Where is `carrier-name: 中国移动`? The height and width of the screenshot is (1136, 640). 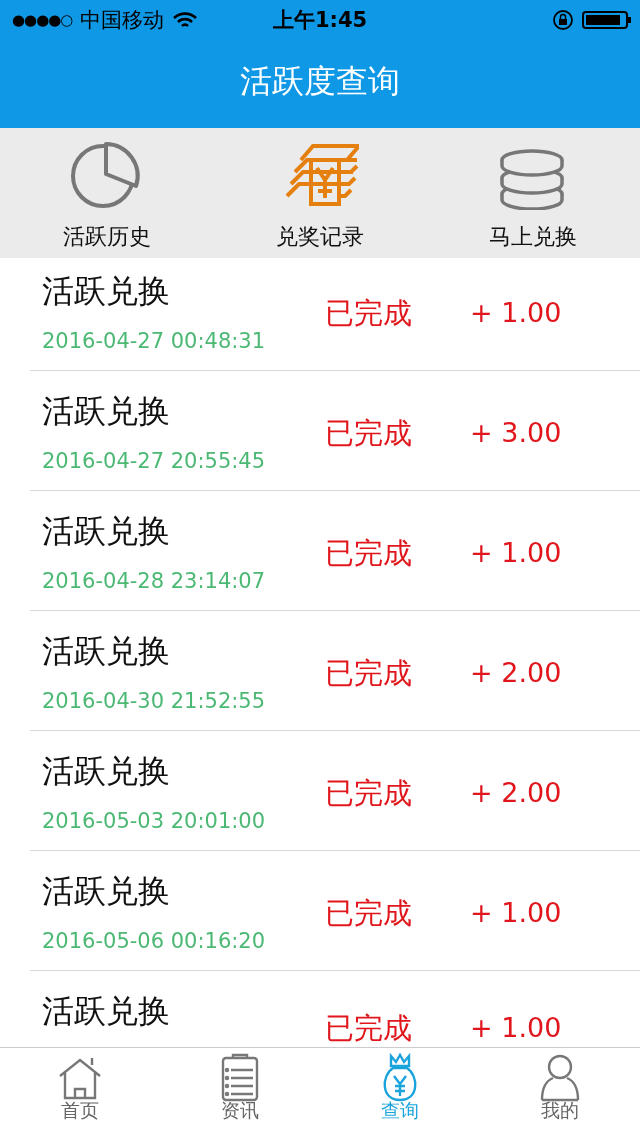
carrier-name: 中国移动 is located at coordinates (122, 20).